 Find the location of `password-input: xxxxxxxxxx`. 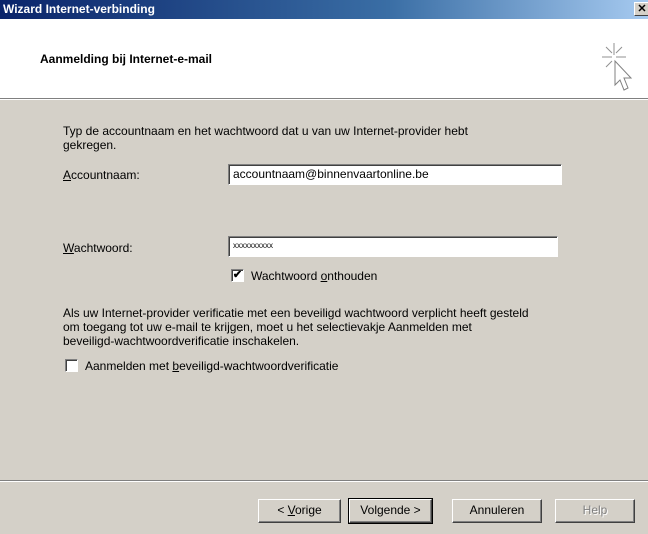

password-input: xxxxxxxxxx is located at coordinates (393, 246).